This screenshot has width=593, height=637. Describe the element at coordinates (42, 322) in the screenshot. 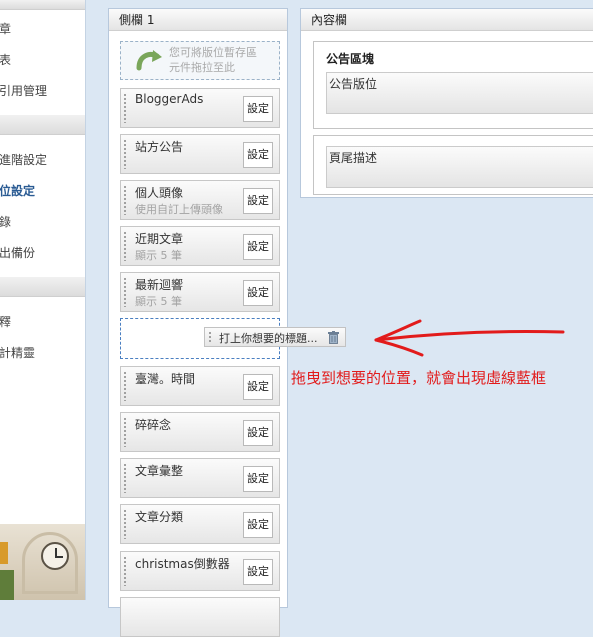

I see `nav-item-release: 釋` at that location.